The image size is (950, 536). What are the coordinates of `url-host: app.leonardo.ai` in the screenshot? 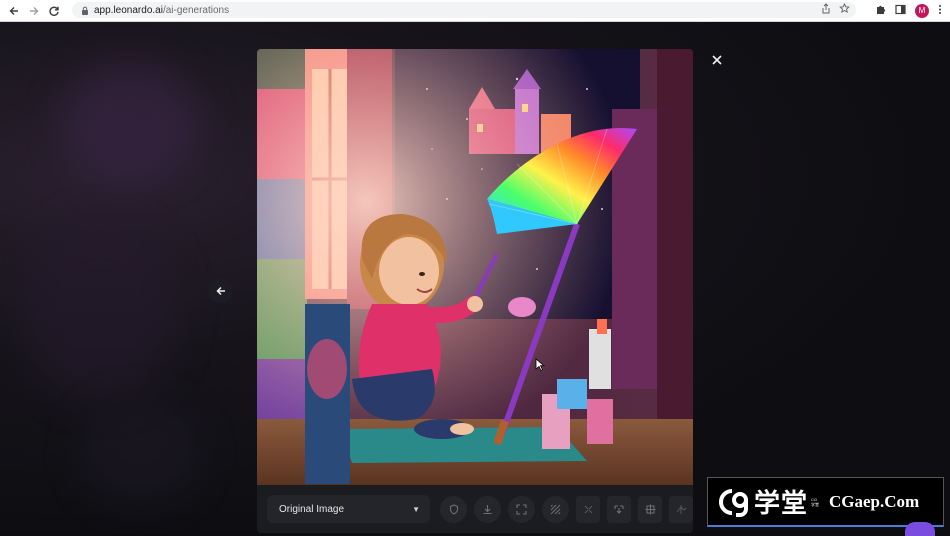 It's located at (128, 10).